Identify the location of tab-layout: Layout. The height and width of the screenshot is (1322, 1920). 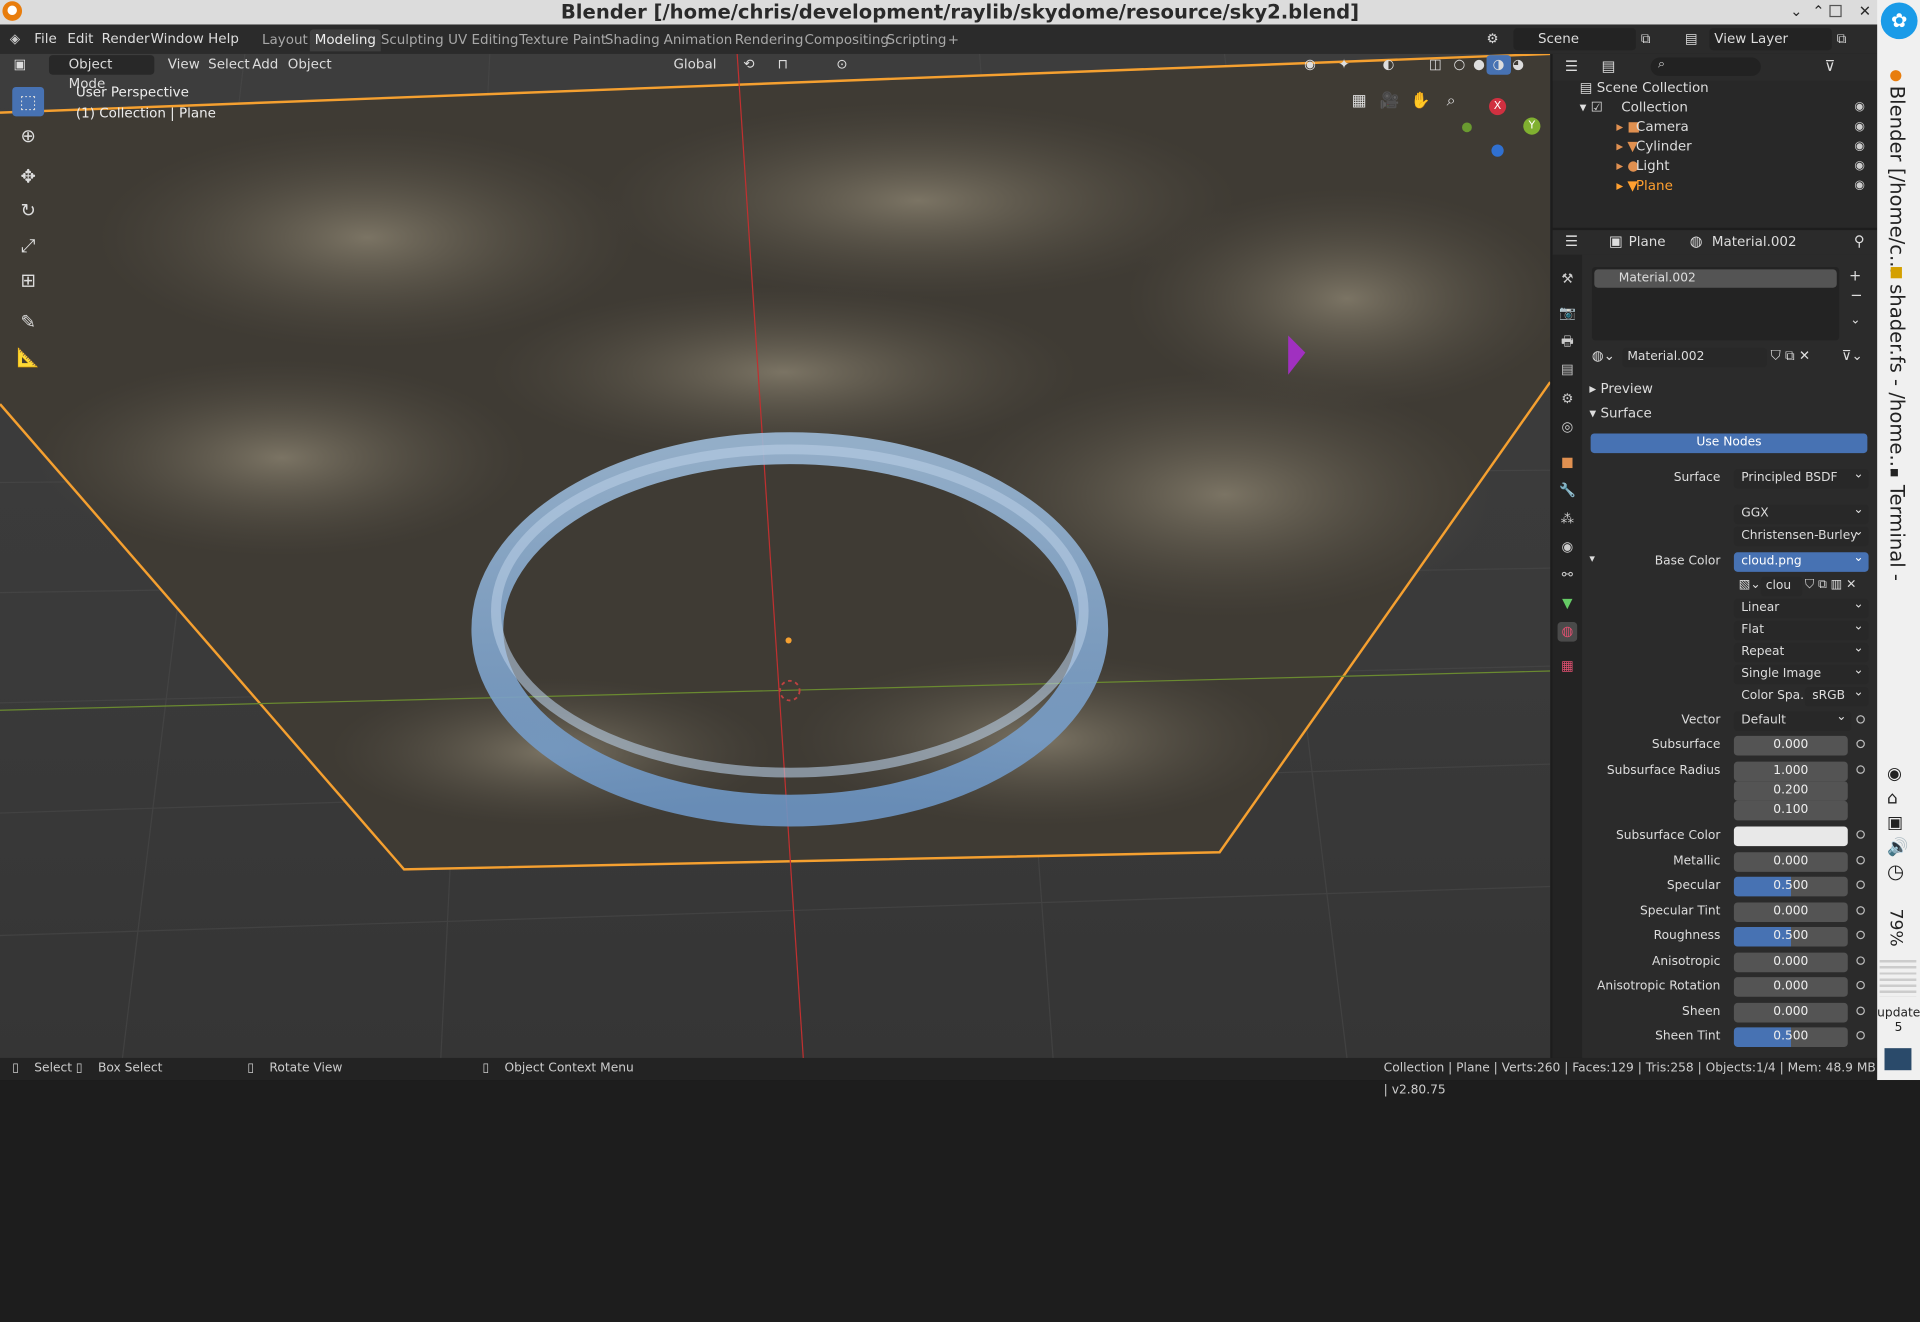
(285, 40).